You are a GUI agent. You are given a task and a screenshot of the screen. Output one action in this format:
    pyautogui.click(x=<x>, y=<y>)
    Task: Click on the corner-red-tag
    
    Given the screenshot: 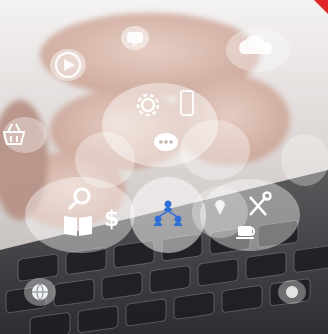 What is the action you would take?
    pyautogui.click(x=321, y=7)
    